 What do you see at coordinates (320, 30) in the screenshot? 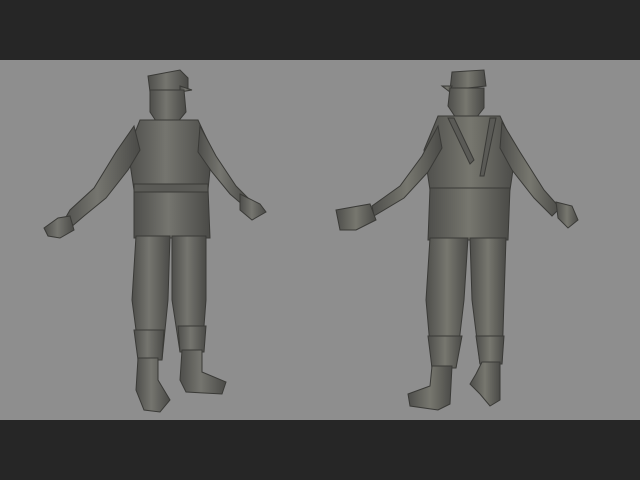
I see `letterbox-top` at bounding box center [320, 30].